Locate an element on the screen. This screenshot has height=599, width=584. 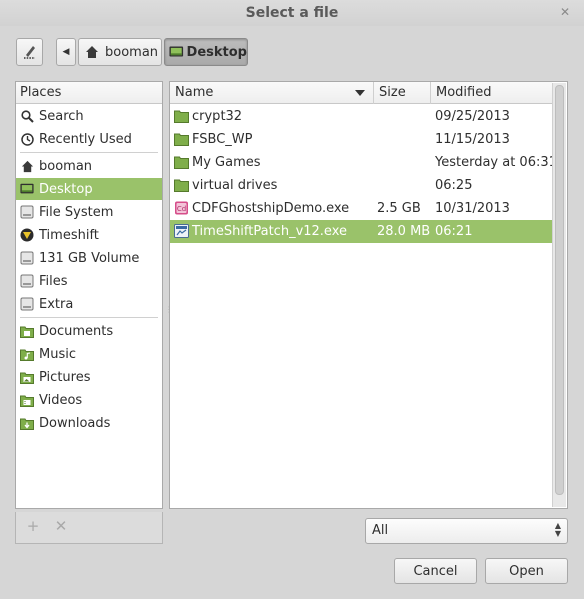
window-title: Select a file is located at coordinates (292, 13).